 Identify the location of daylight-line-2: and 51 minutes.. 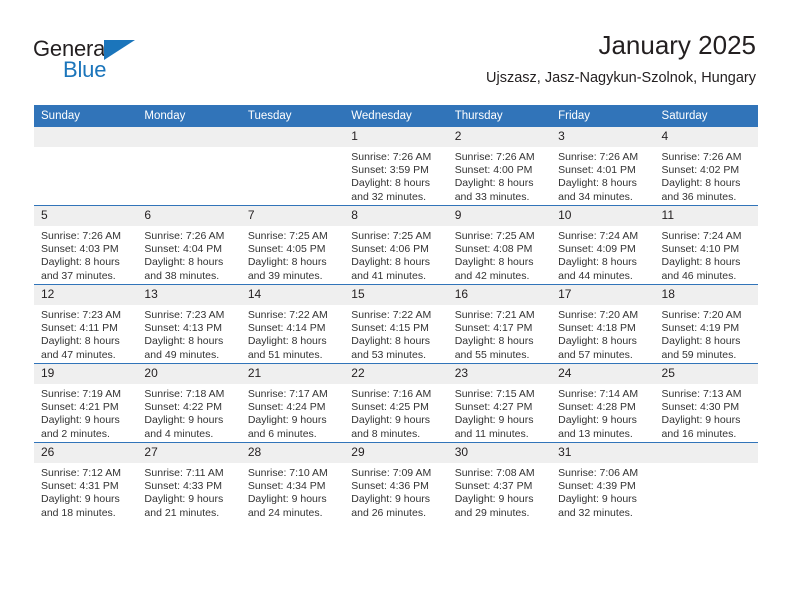
(285, 354).